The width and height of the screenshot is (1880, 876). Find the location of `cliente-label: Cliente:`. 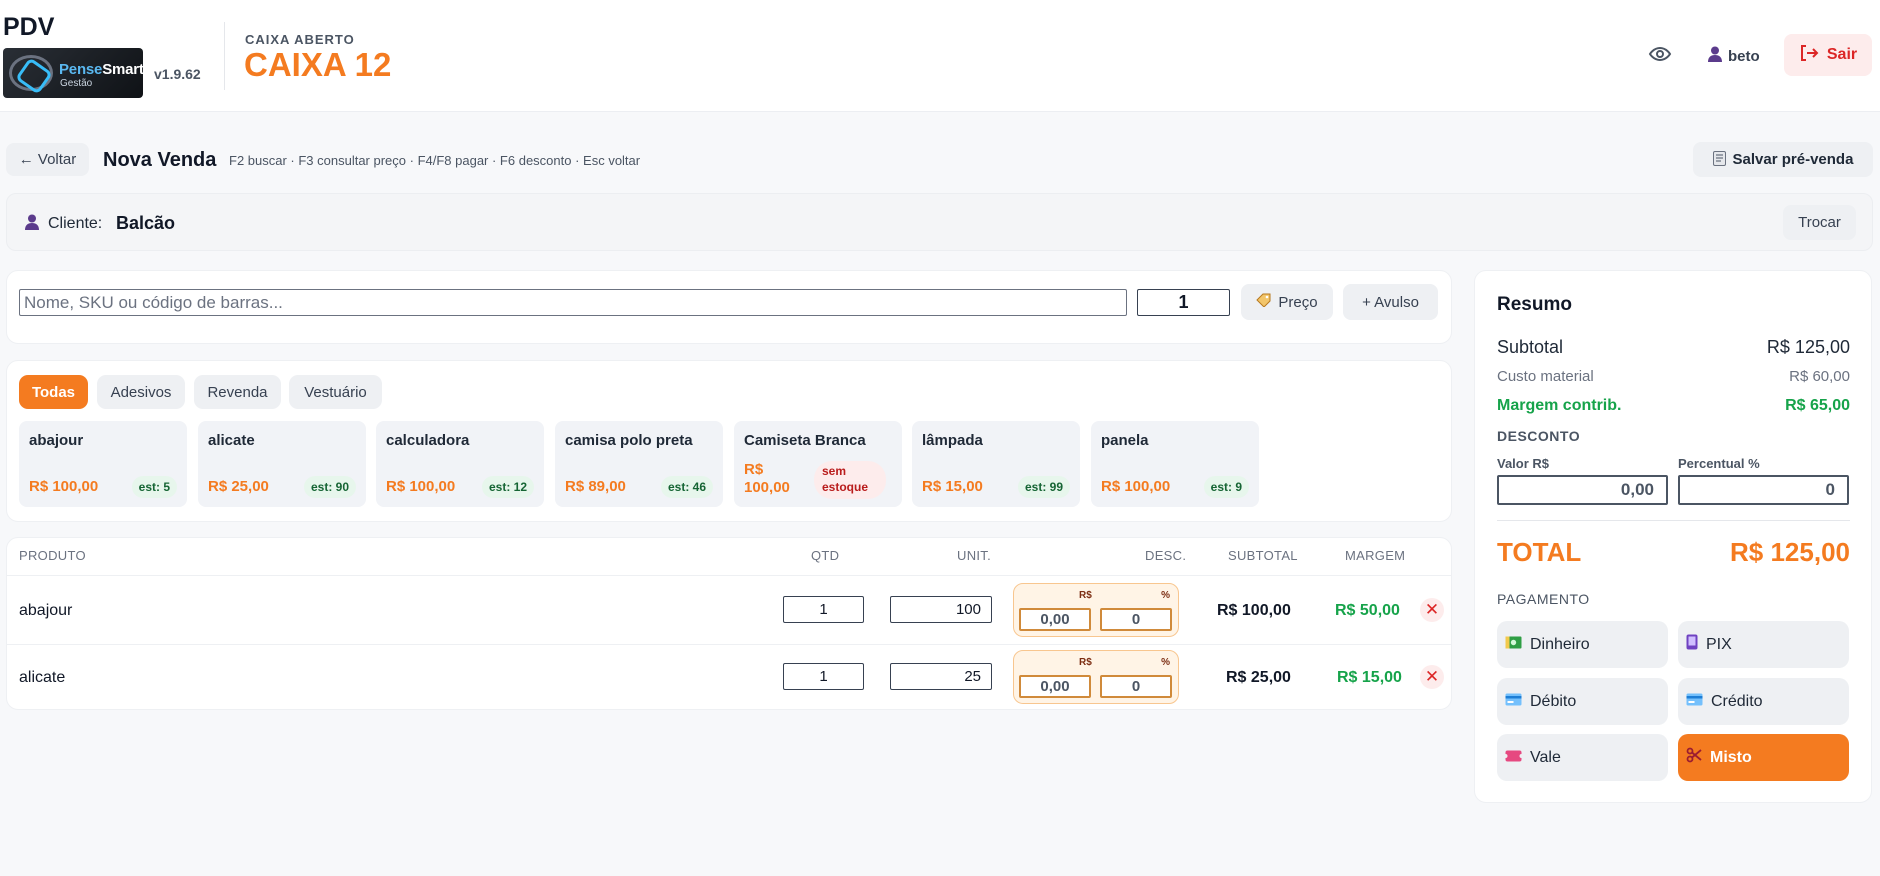

cliente-label: Cliente: is located at coordinates (75, 223).